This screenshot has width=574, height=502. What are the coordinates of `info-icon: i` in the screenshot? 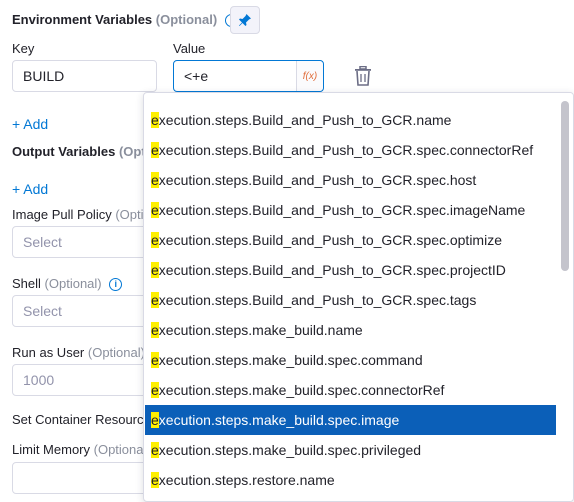 It's located at (116, 285).